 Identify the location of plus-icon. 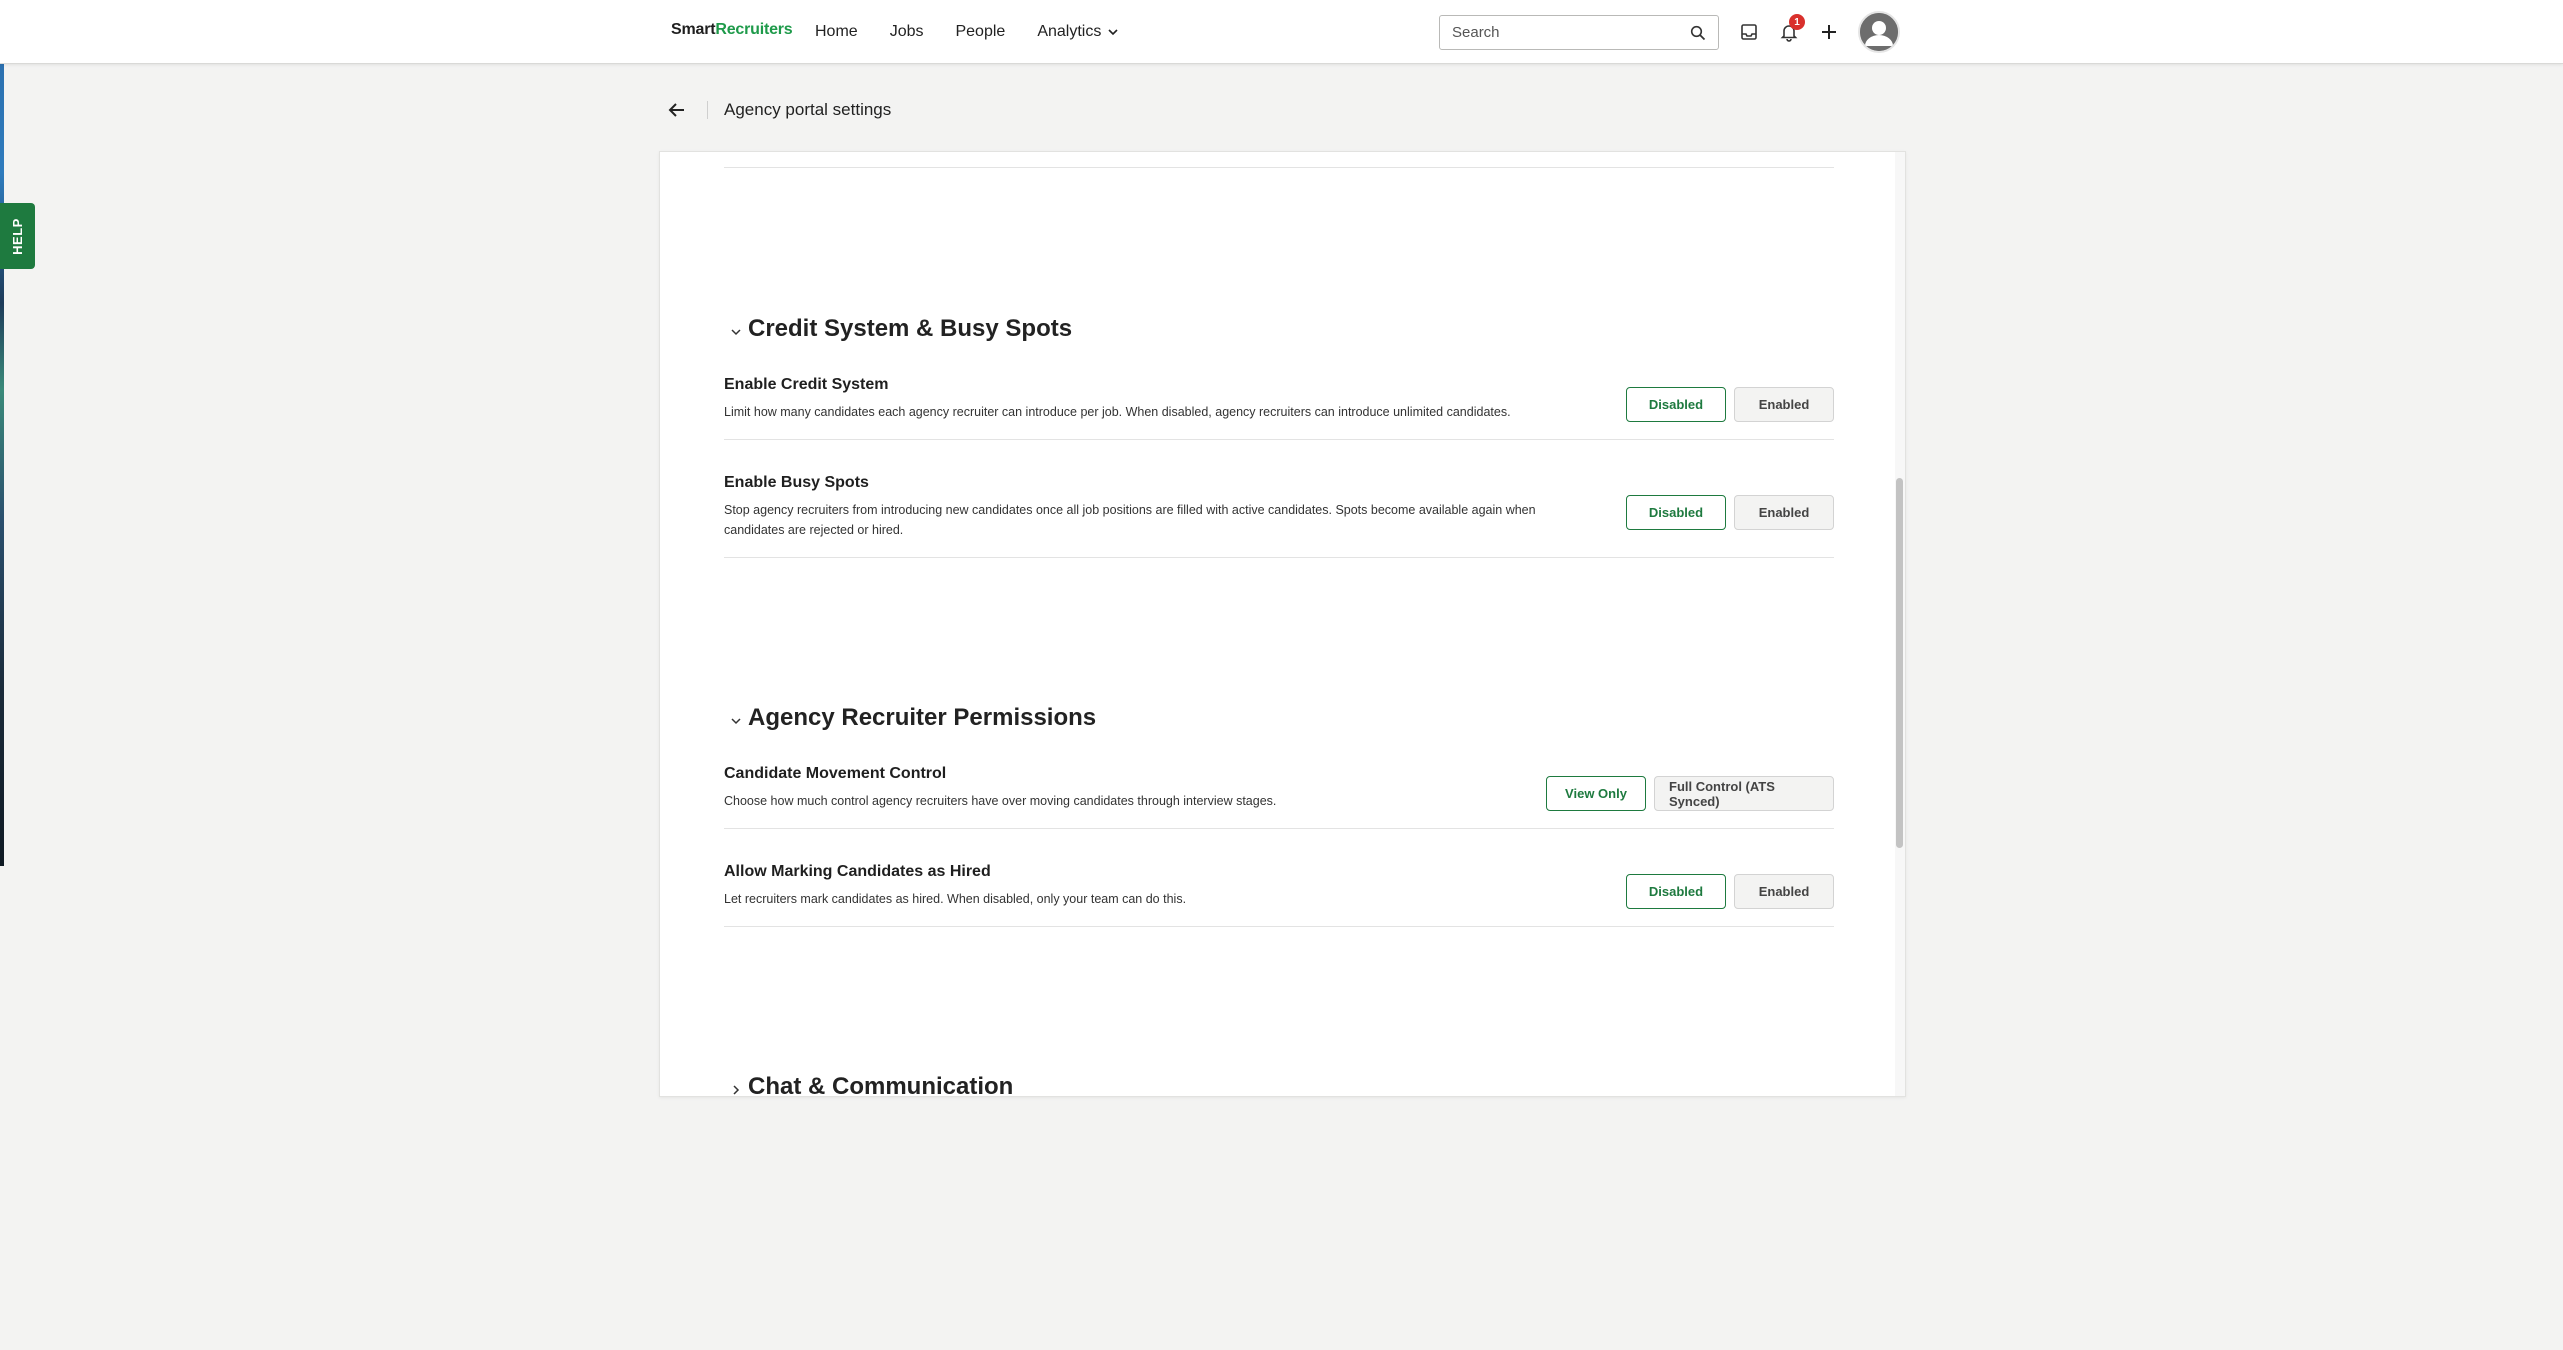
(1829, 32).